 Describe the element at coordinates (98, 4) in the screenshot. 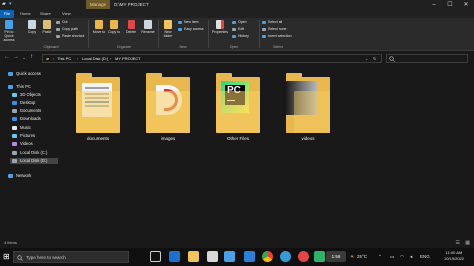

I see `manage-tab: Manage` at that location.